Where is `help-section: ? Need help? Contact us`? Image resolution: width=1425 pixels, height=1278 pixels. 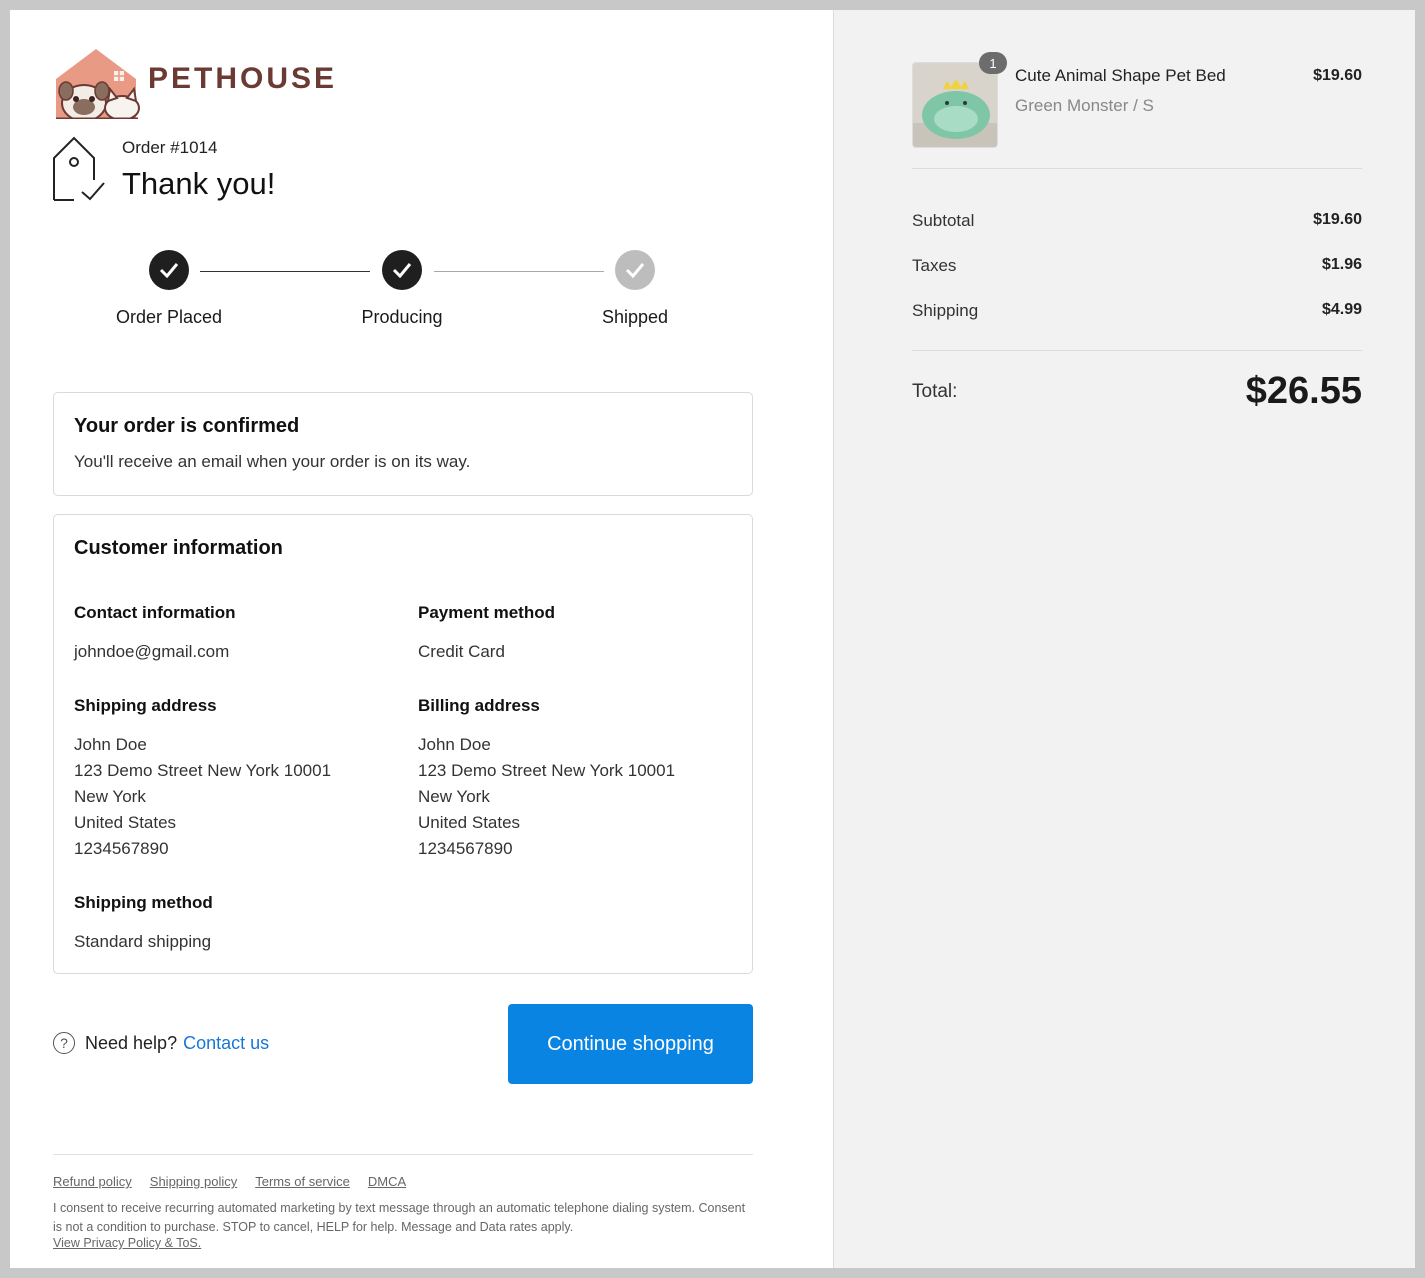 help-section: ? Need help? Contact us is located at coordinates (161, 1043).